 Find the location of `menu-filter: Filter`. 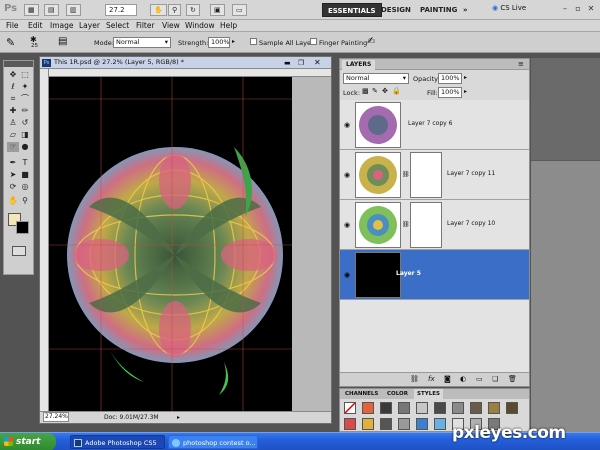

menu-filter: Filter is located at coordinates (145, 26).